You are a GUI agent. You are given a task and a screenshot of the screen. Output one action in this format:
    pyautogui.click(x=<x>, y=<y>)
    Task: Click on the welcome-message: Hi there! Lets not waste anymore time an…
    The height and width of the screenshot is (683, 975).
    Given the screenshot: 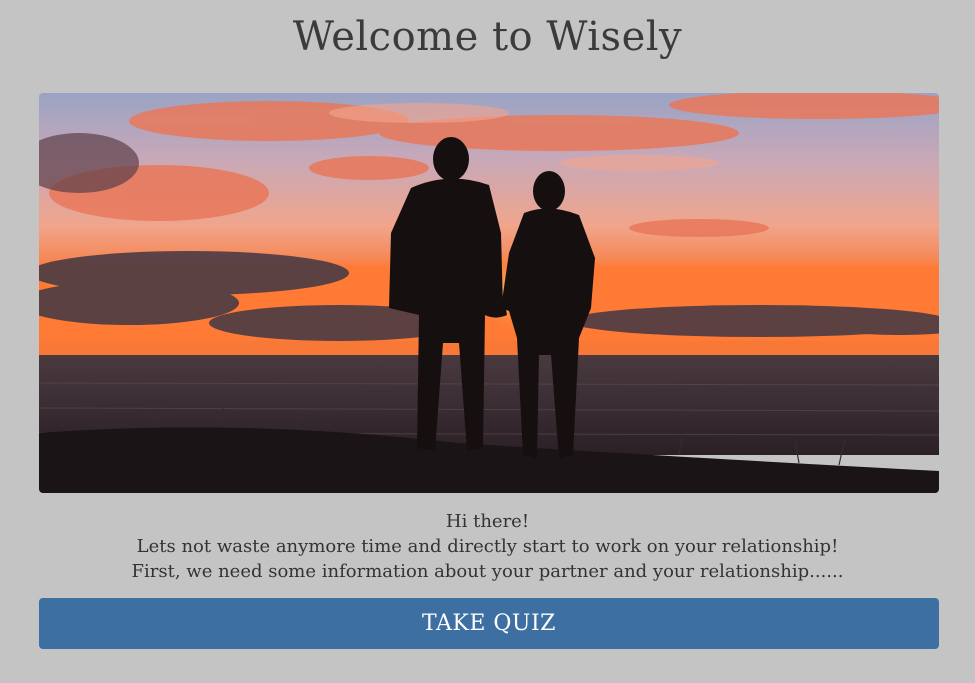 What is the action you would take?
    pyautogui.click(x=487, y=546)
    